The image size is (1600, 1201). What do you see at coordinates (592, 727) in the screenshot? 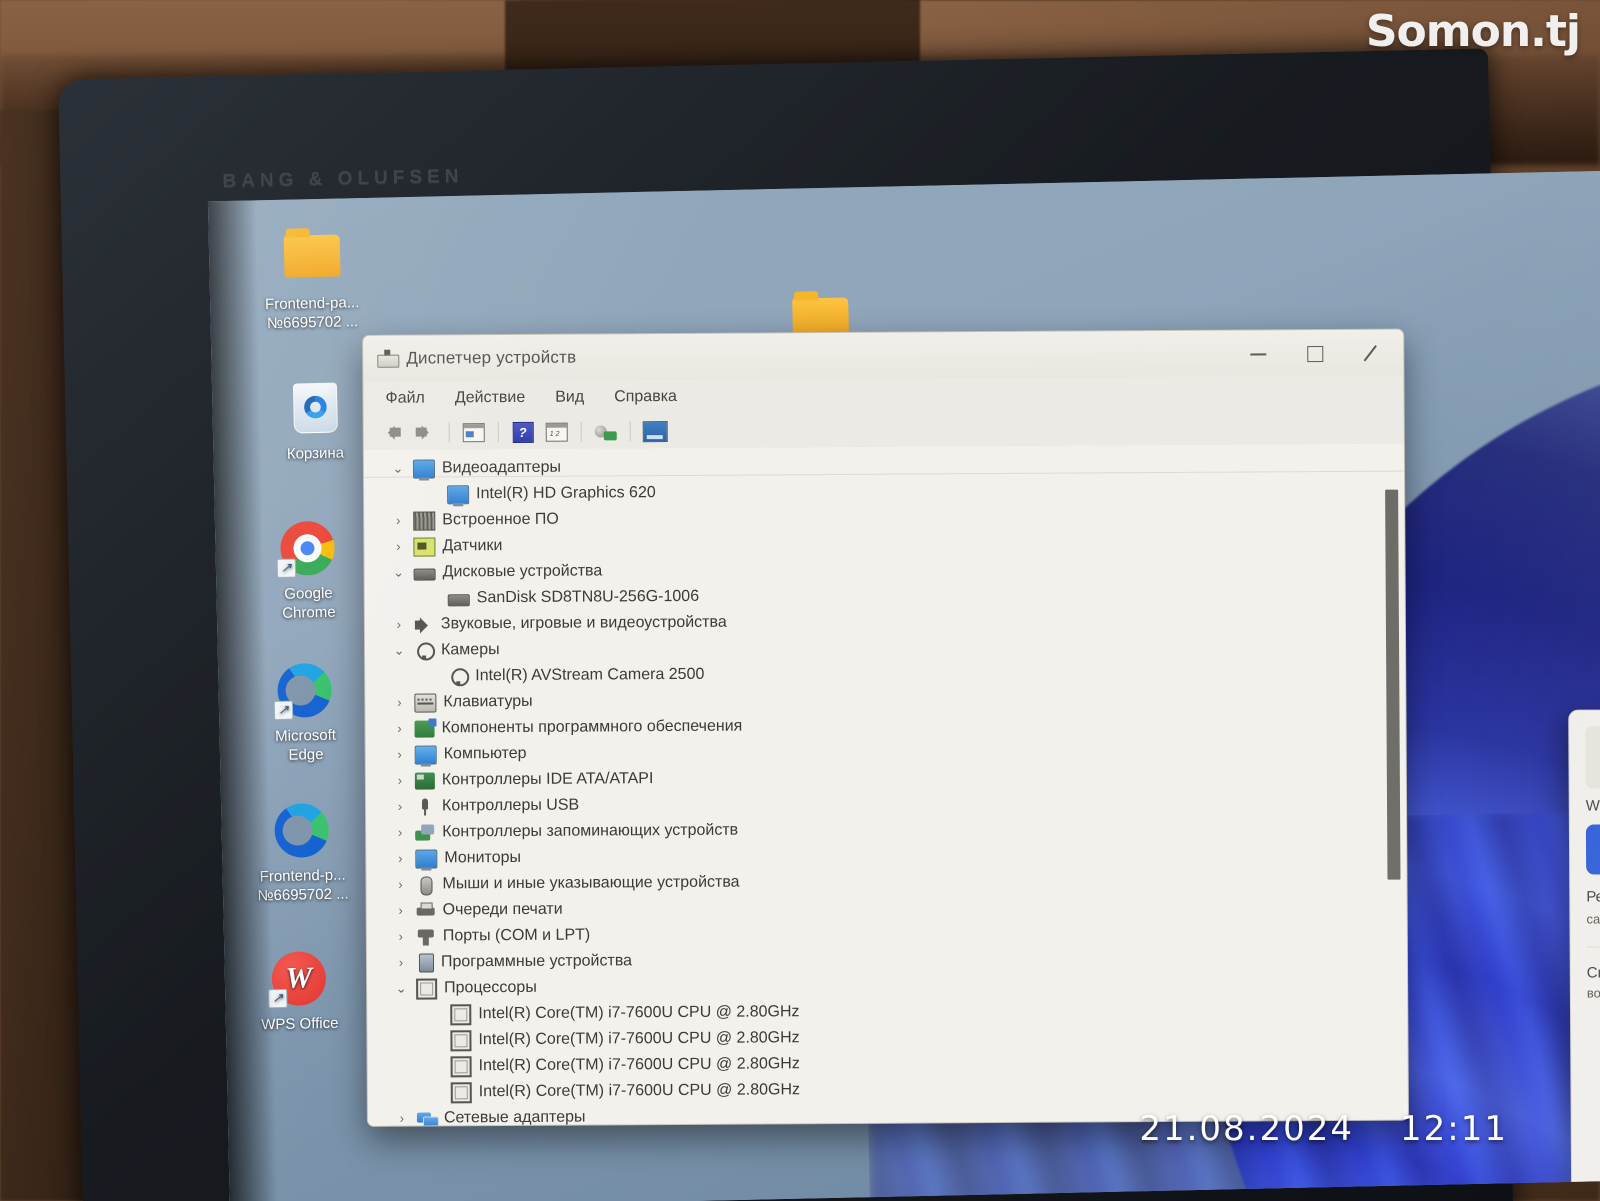
I see `tree-row-label: Компоненты программного обеспечения` at bounding box center [592, 727].